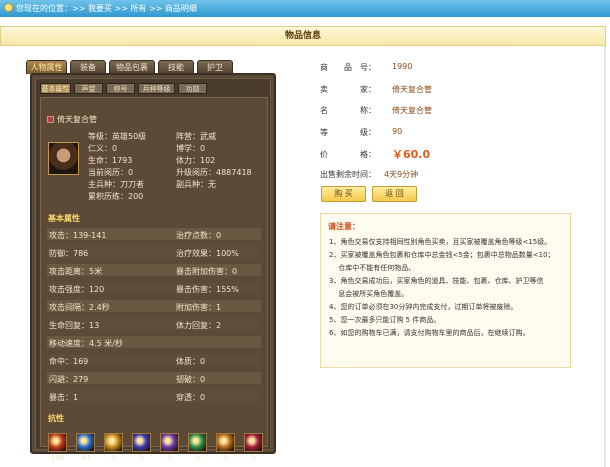 This screenshot has height=467, width=610. What do you see at coordinates (394, 194) in the screenshot?
I see `back-button: 返 回` at bounding box center [394, 194].